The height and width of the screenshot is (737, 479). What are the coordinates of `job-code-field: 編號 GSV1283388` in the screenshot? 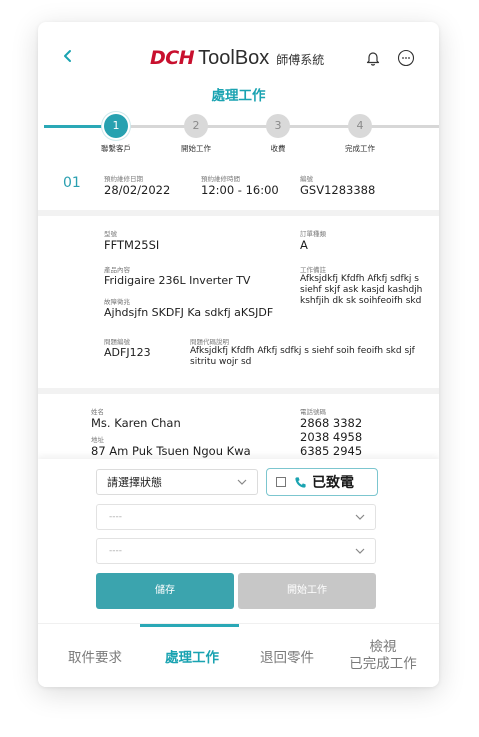 It's located at (337, 185).